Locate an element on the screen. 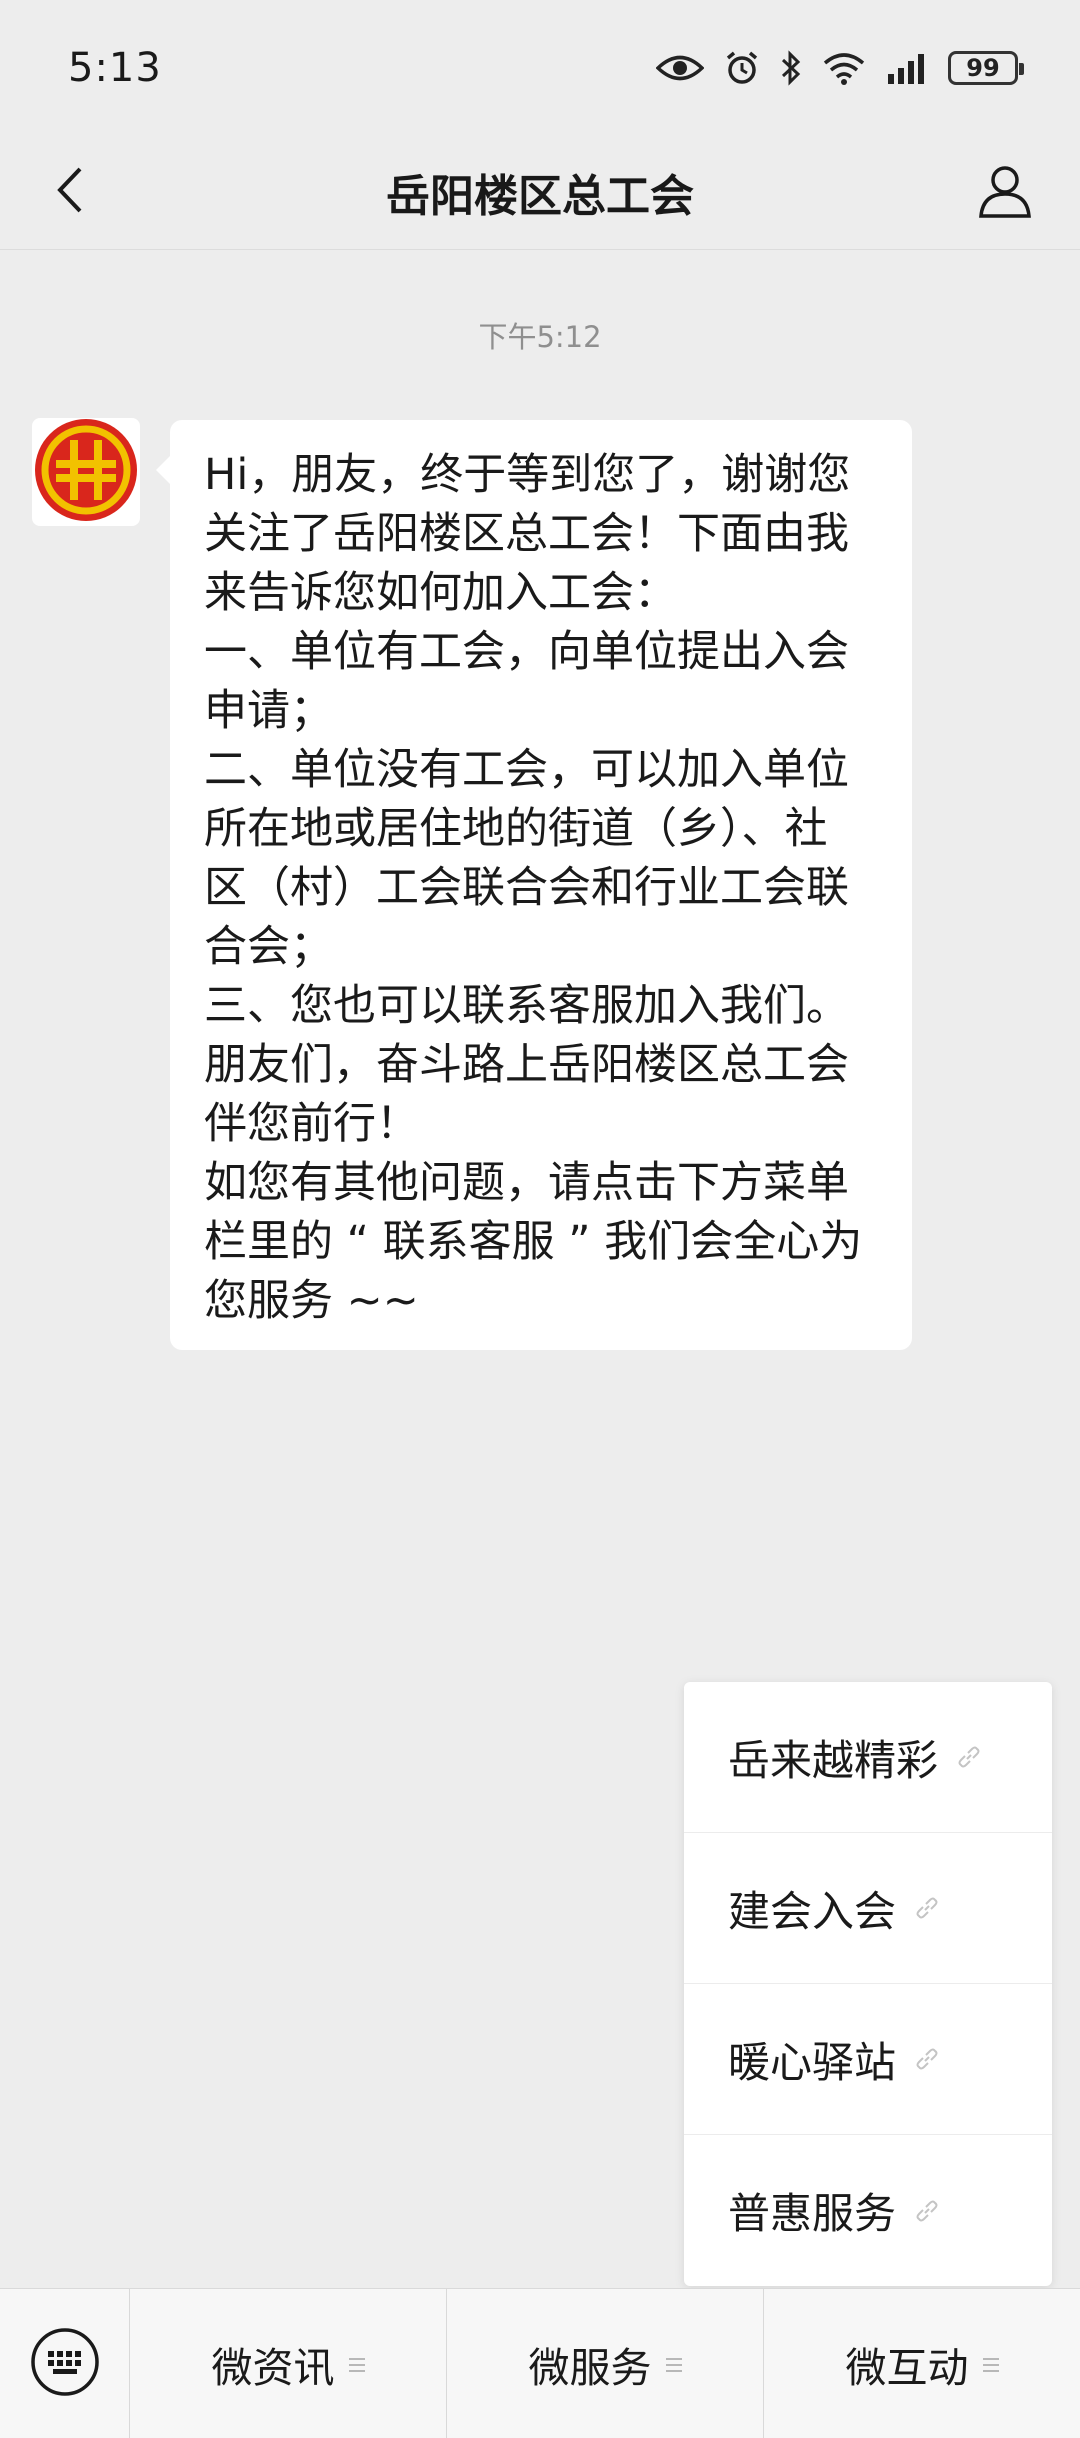 Image resolution: width=1080 pixels, height=2438 pixels. menu-tab-label: 微资讯 is located at coordinates (273, 2367).